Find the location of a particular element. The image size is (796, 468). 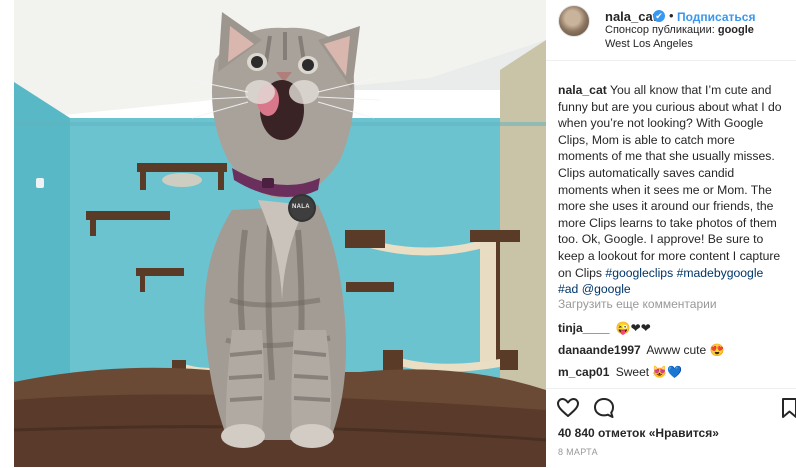

comment-username: danaande1997 is located at coordinates (599, 350).